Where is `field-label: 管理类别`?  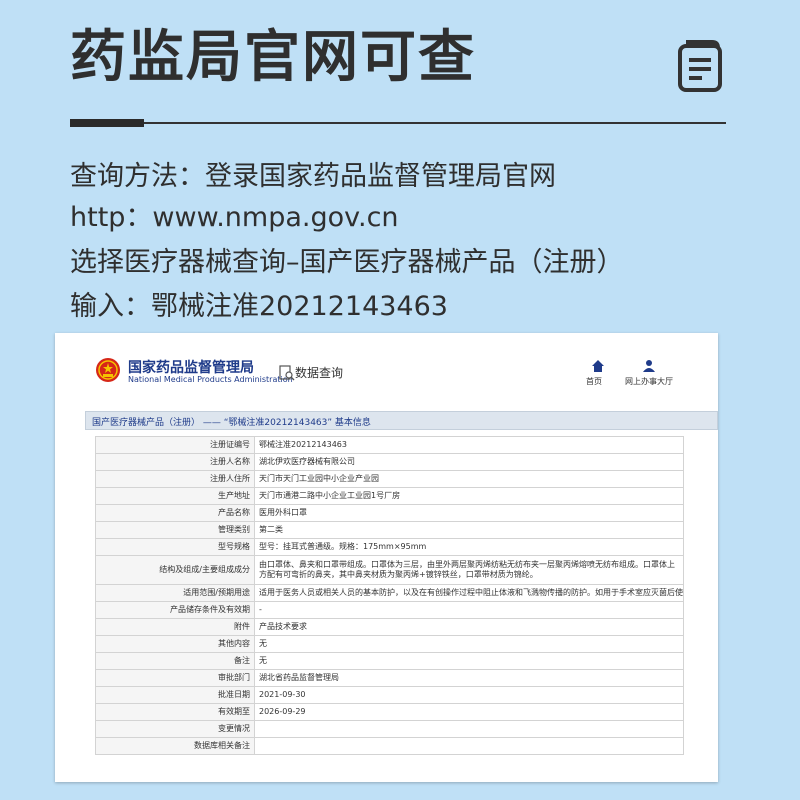
field-label: 管理类别 is located at coordinates (175, 530).